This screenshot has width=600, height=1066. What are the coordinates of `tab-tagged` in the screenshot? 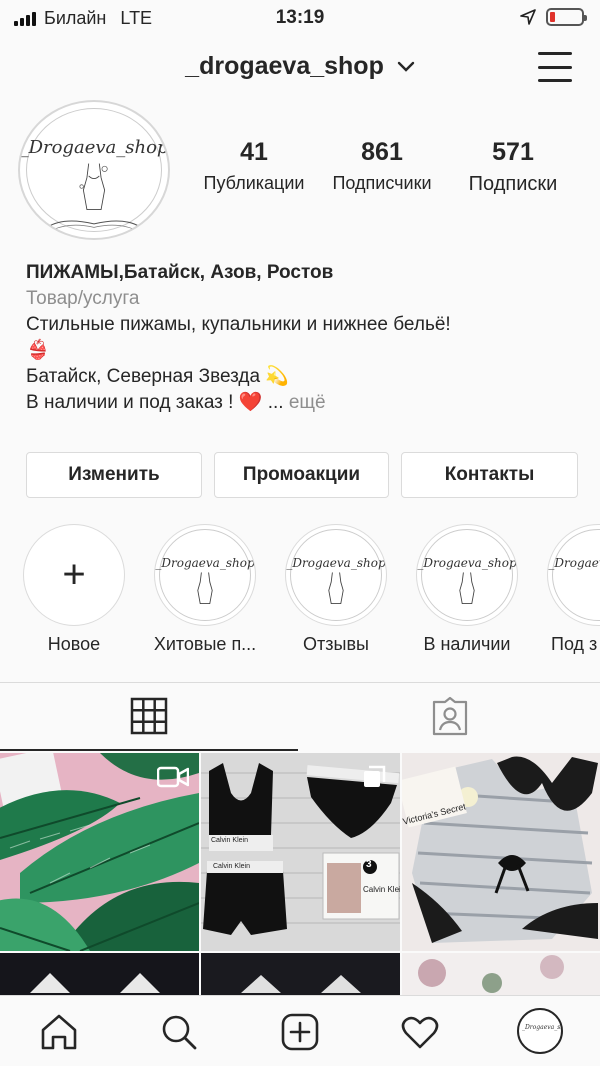 It's located at (450, 716).